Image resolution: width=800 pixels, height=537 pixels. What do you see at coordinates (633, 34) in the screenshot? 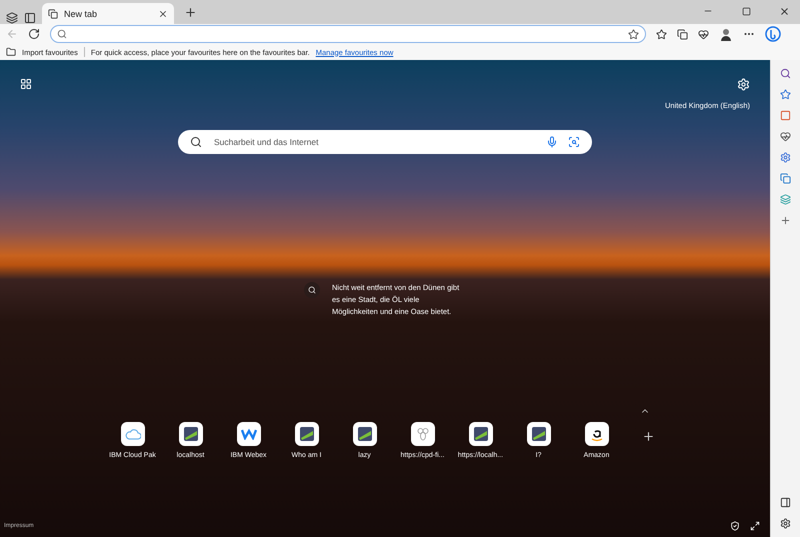
I see `star-icon` at bounding box center [633, 34].